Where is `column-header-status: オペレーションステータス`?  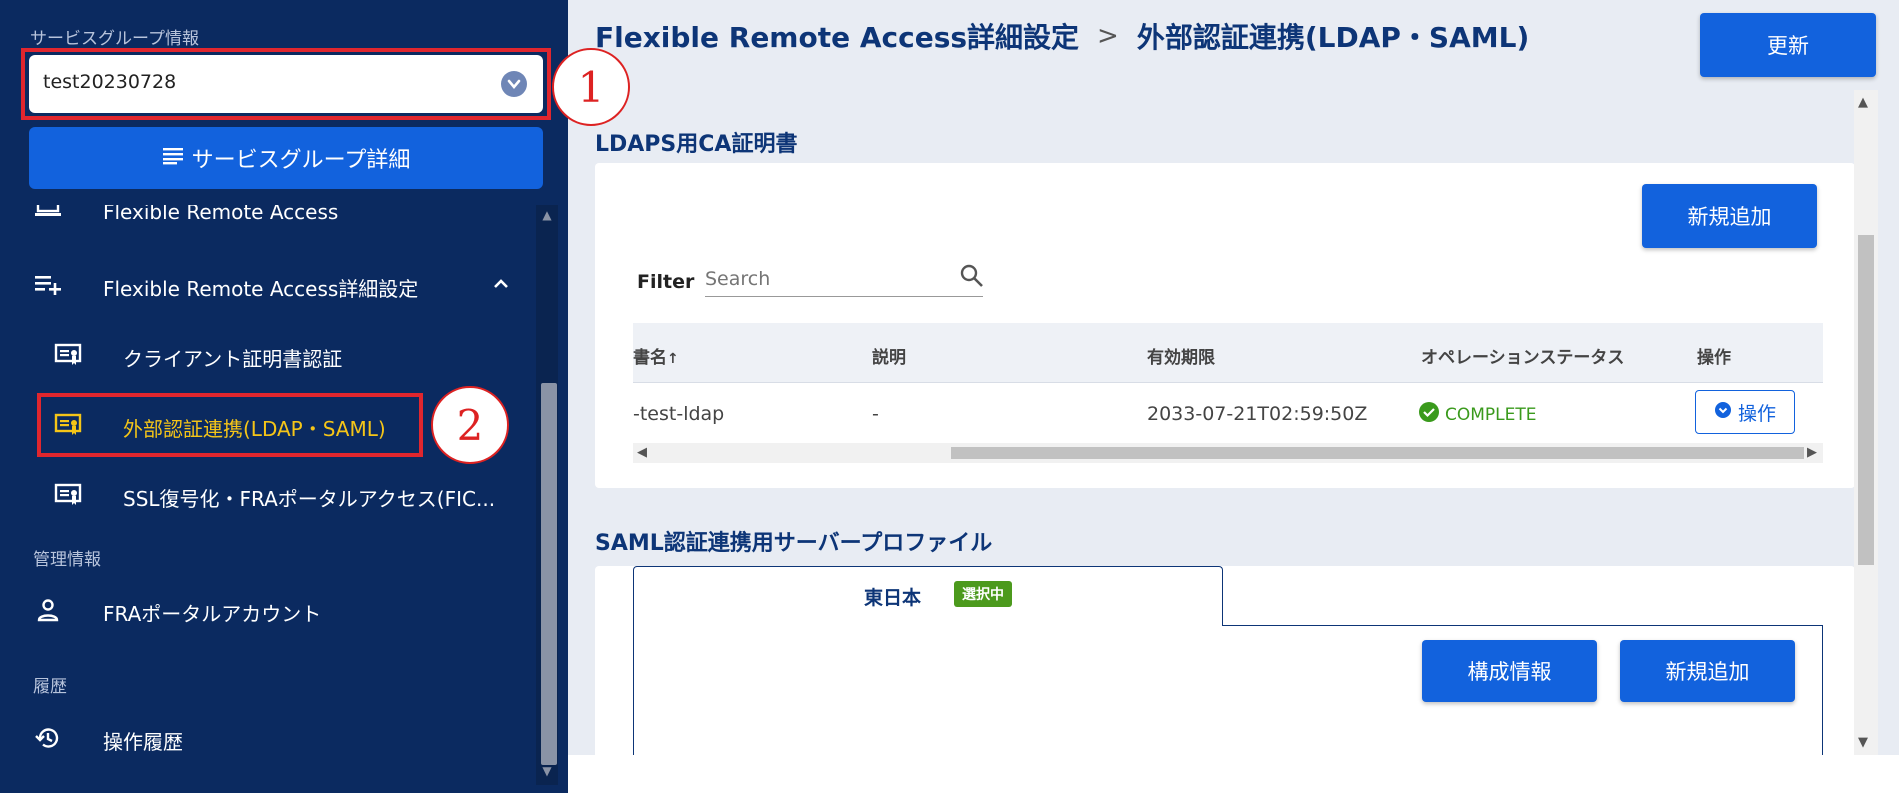 column-header-status: オペレーションステータス is located at coordinates (1523, 358).